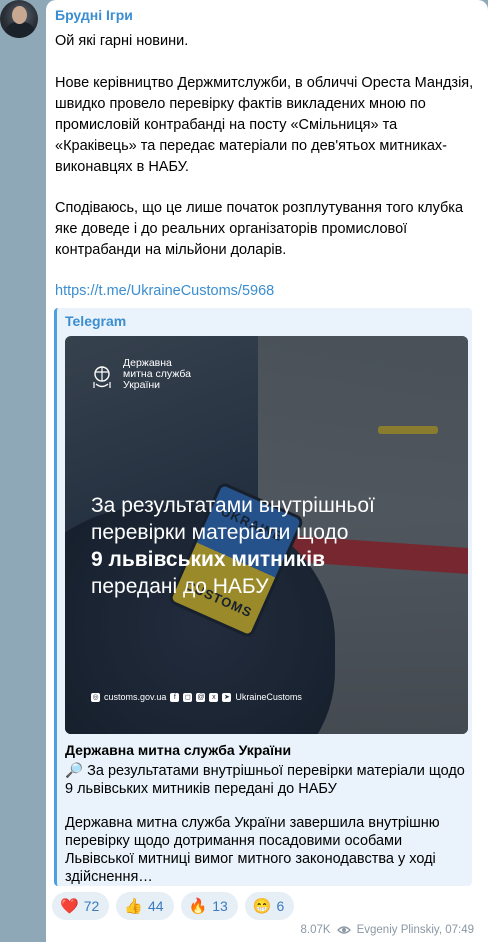  What do you see at coordinates (94, 15) in the screenshot?
I see `sender-name: Брудні Ігри` at bounding box center [94, 15].